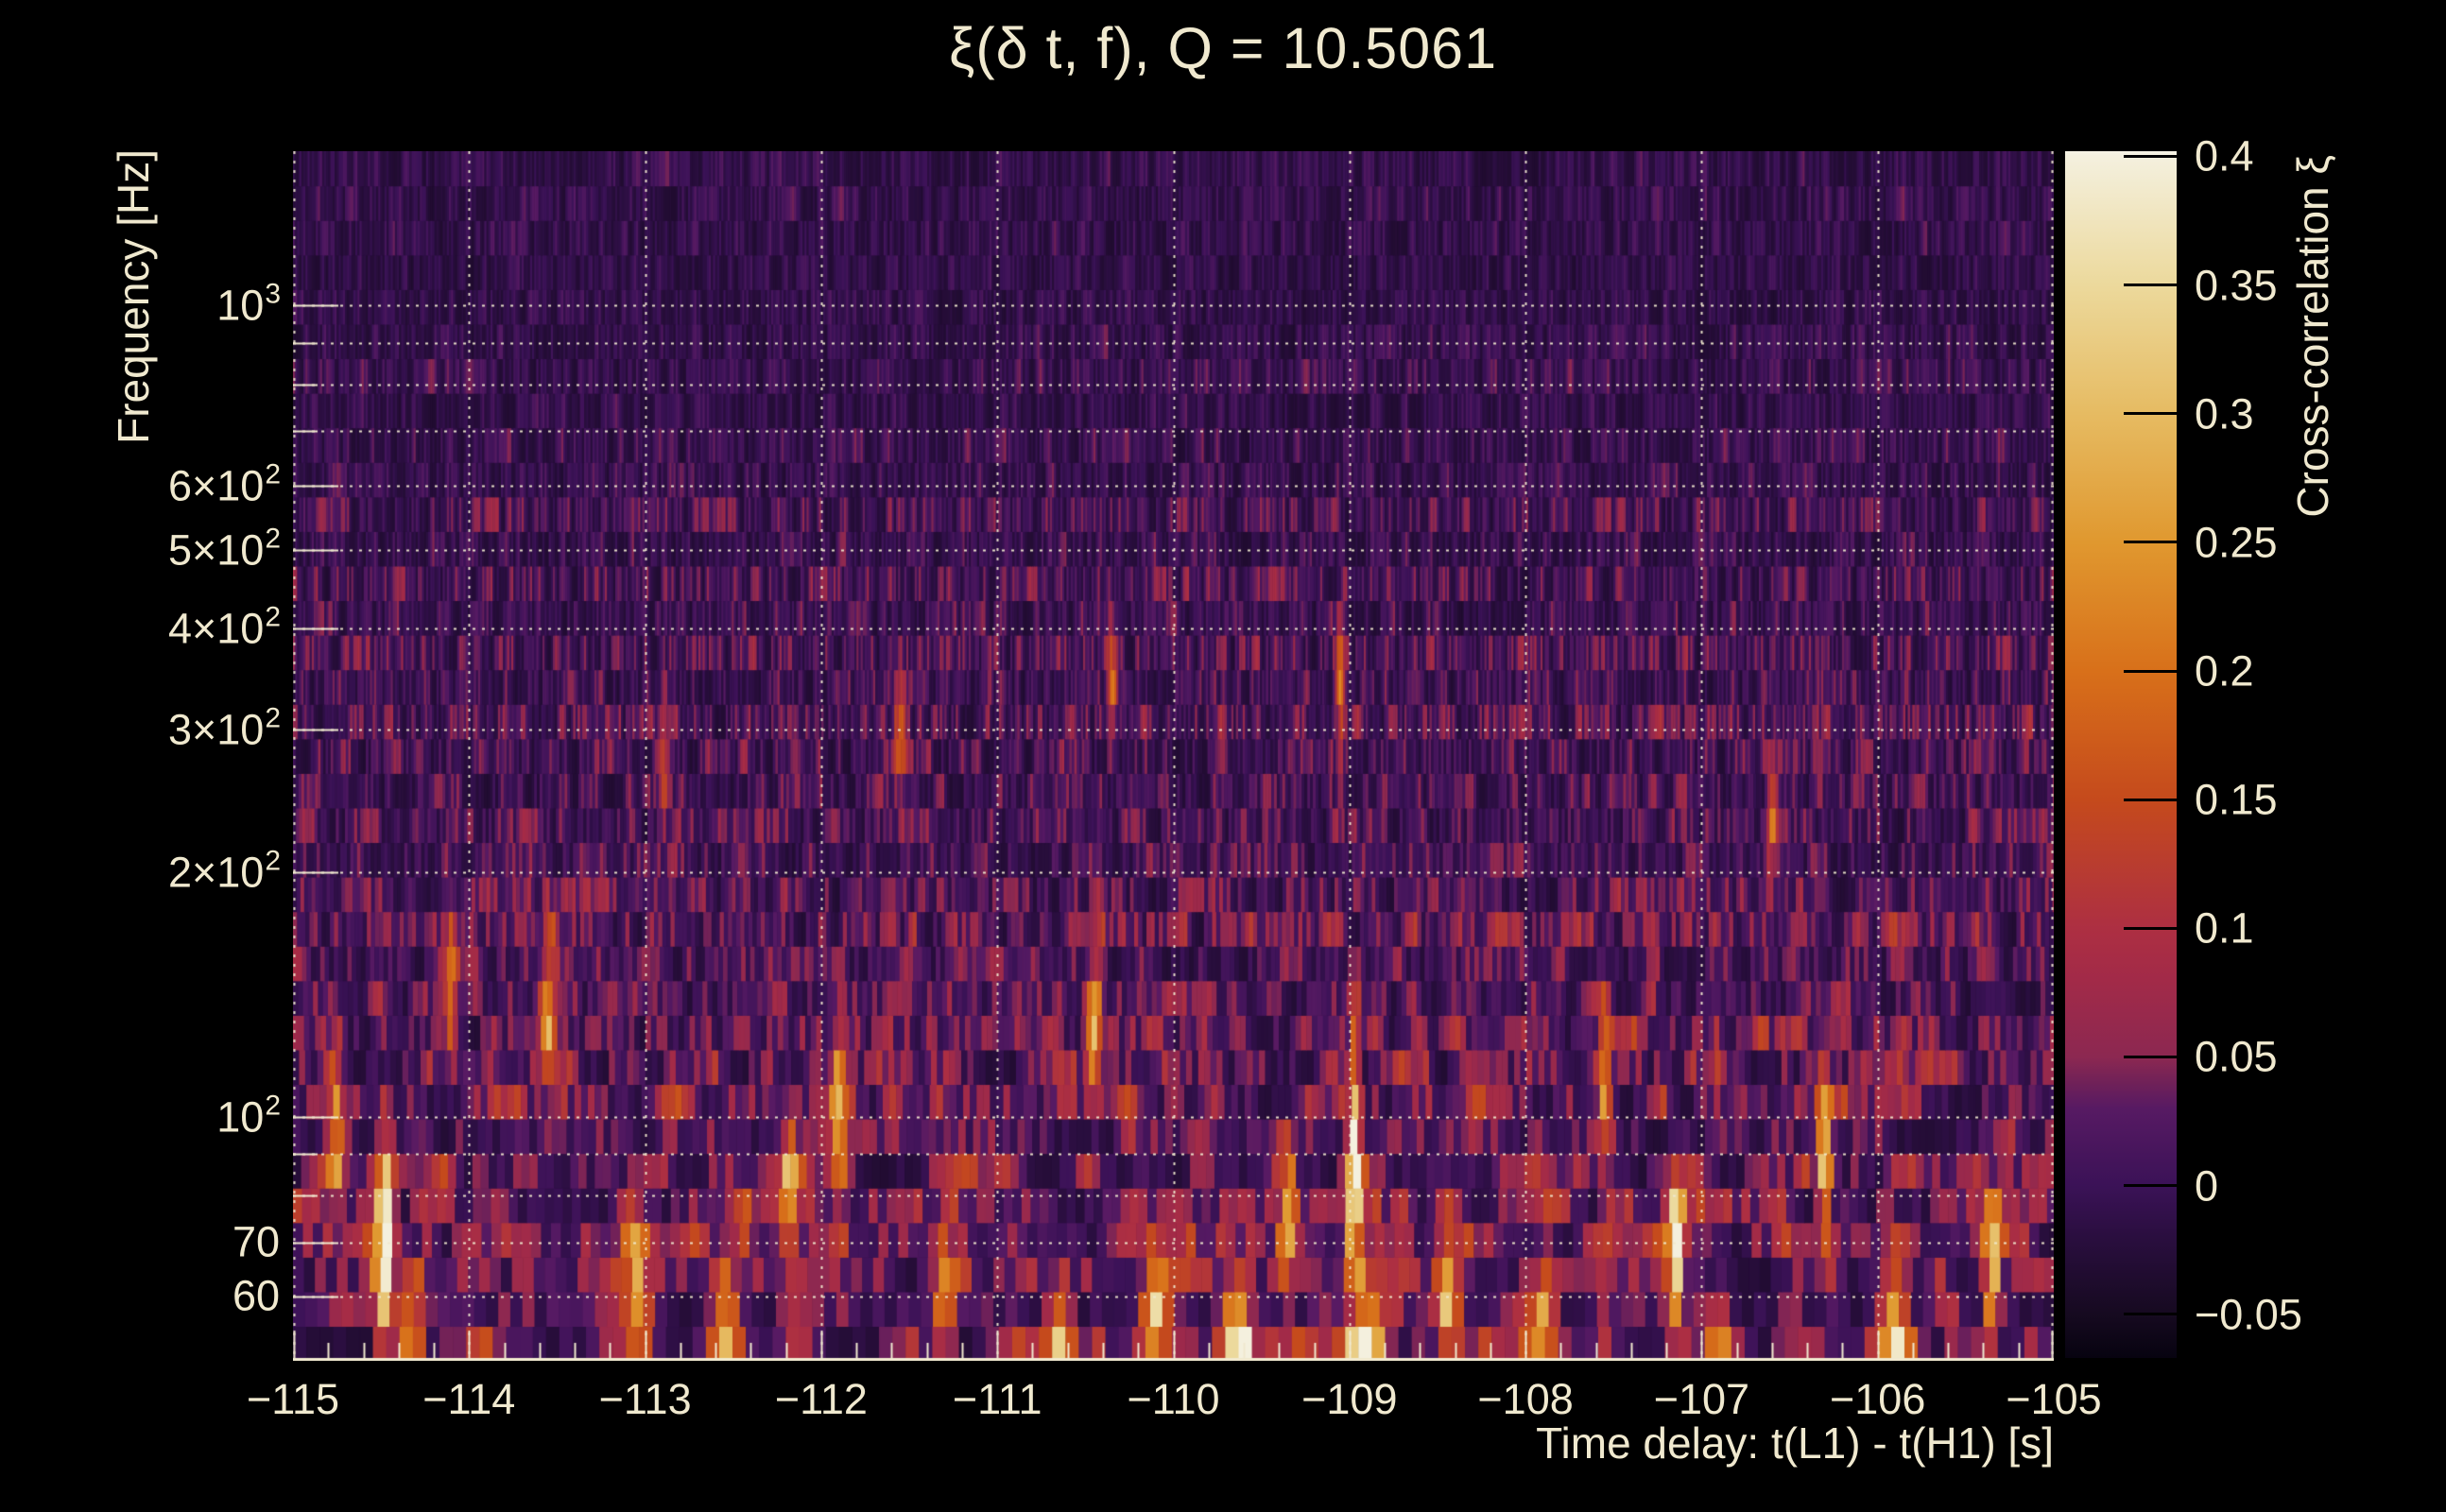 The image size is (2446, 1512). I want to click on y-tick-label: 2×102, so click(224, 871).